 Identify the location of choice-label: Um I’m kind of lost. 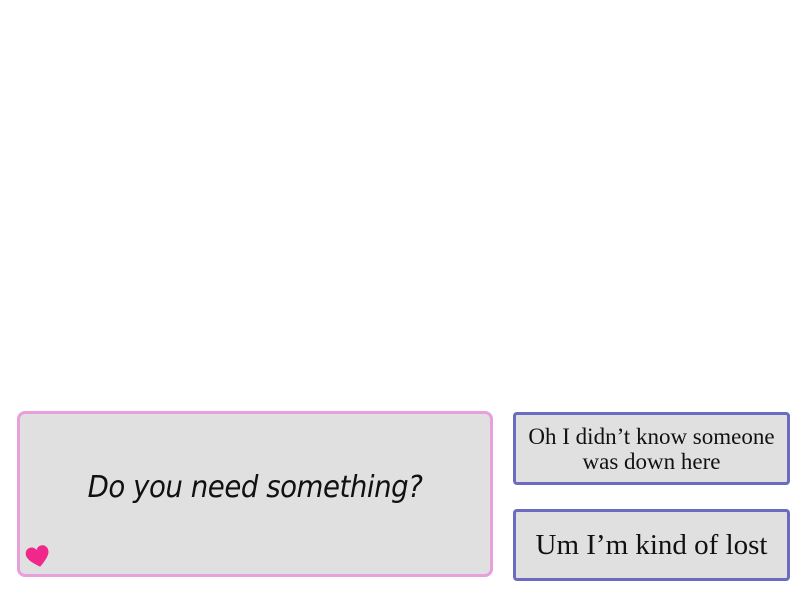
(651, 544).